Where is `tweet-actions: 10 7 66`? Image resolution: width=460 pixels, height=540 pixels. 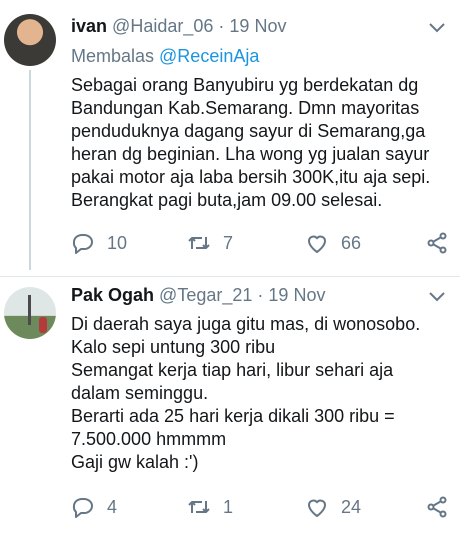 tweet-actions: 10 7 66 is located at coordinates (261, 244).